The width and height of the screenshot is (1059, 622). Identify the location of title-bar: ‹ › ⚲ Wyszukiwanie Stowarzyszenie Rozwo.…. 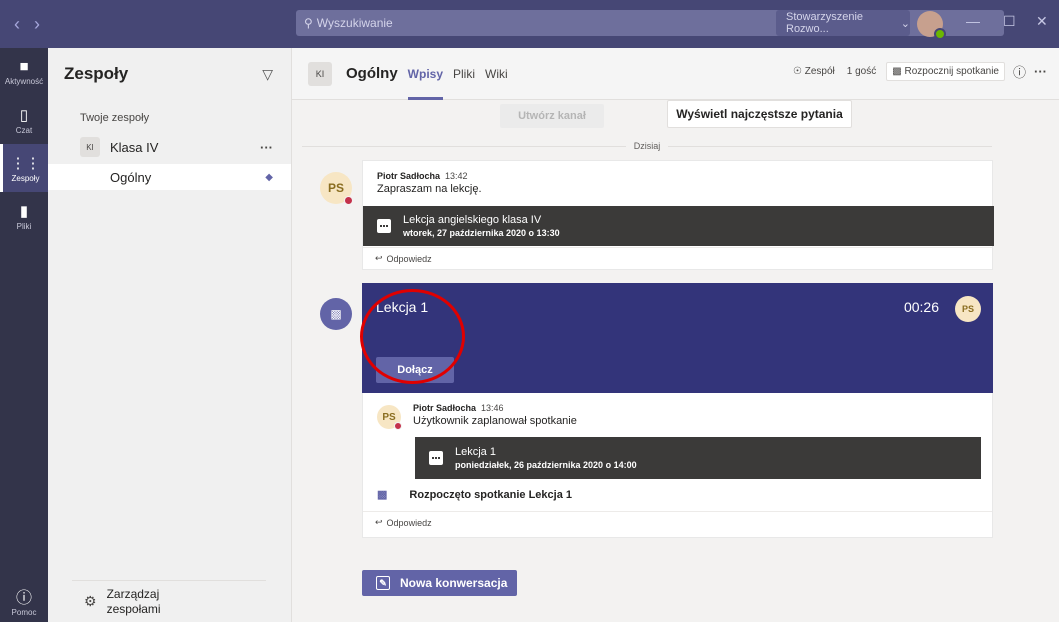
(529, 24).